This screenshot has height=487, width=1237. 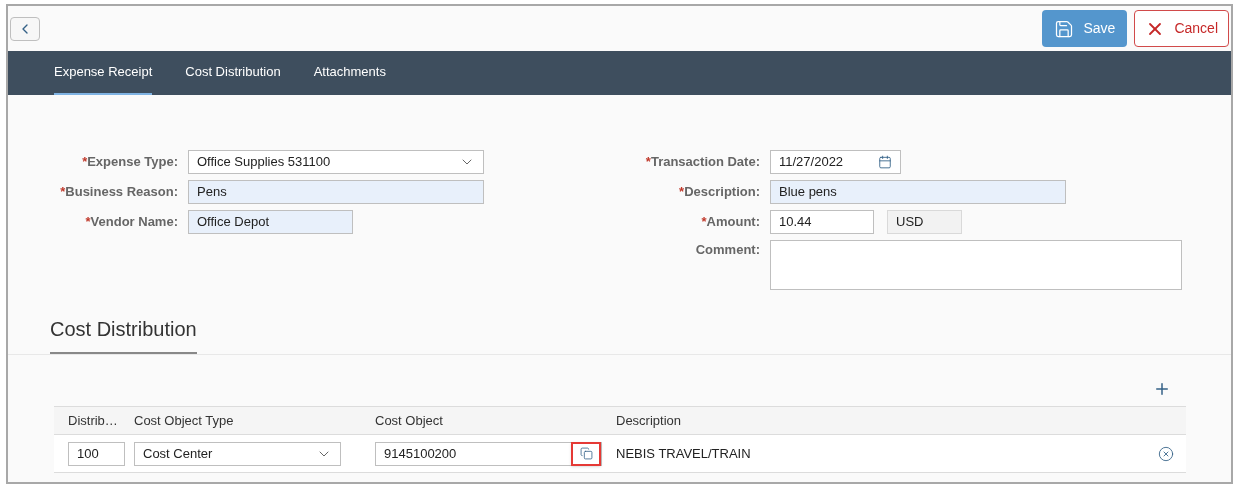 What do you see at coordinates (918, 192) in the screenshot?
I see `input-field: Blue pens` at bounding box center [918, 192].